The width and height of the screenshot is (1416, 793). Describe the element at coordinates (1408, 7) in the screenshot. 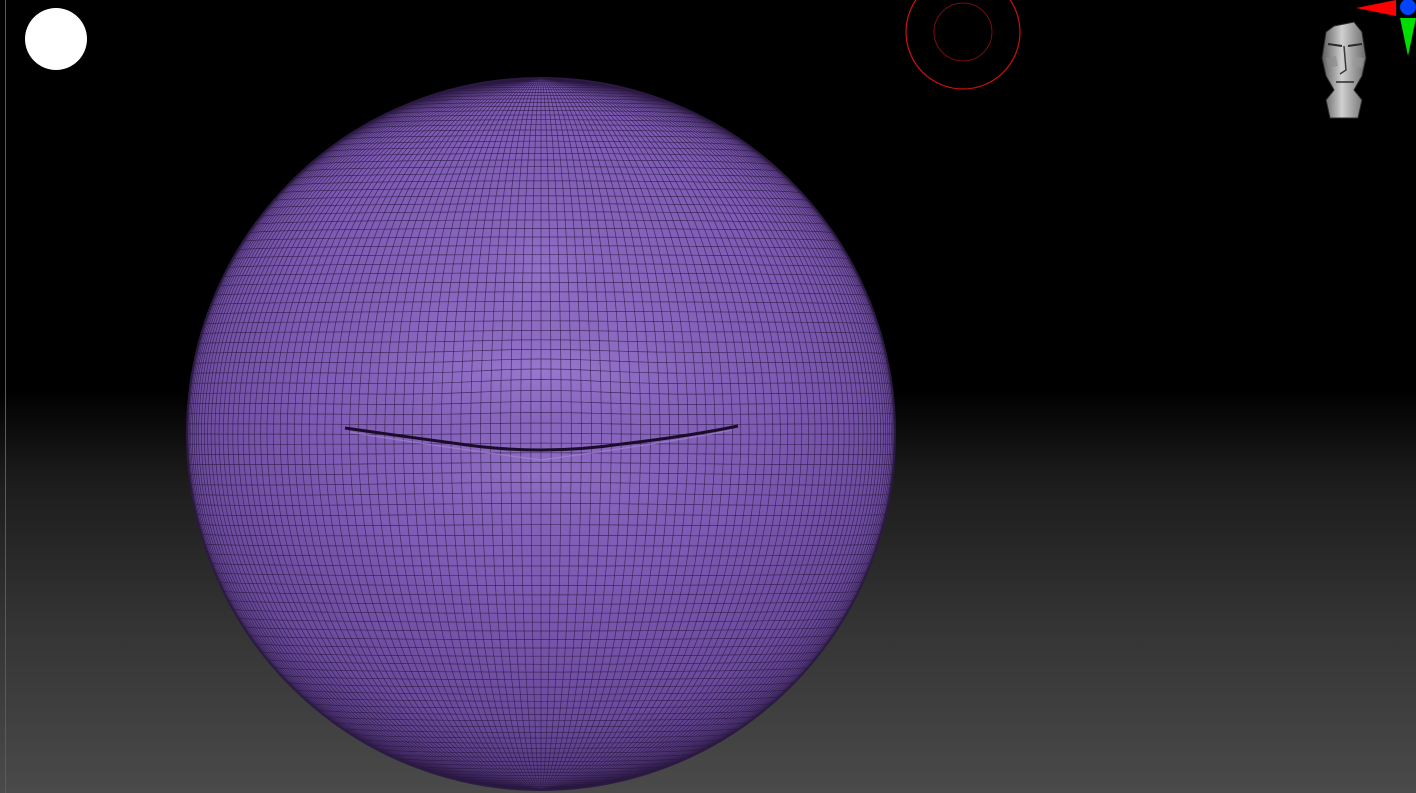

I see `z-axis-dot` at that location.